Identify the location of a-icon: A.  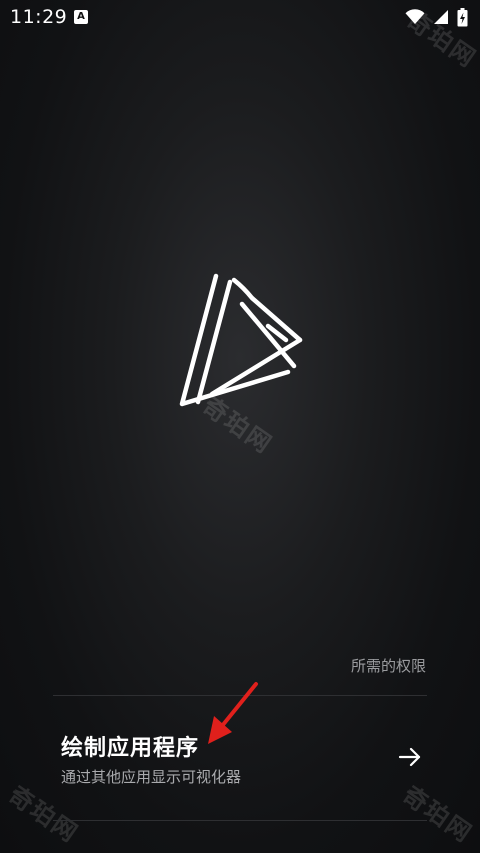
(81, 17).